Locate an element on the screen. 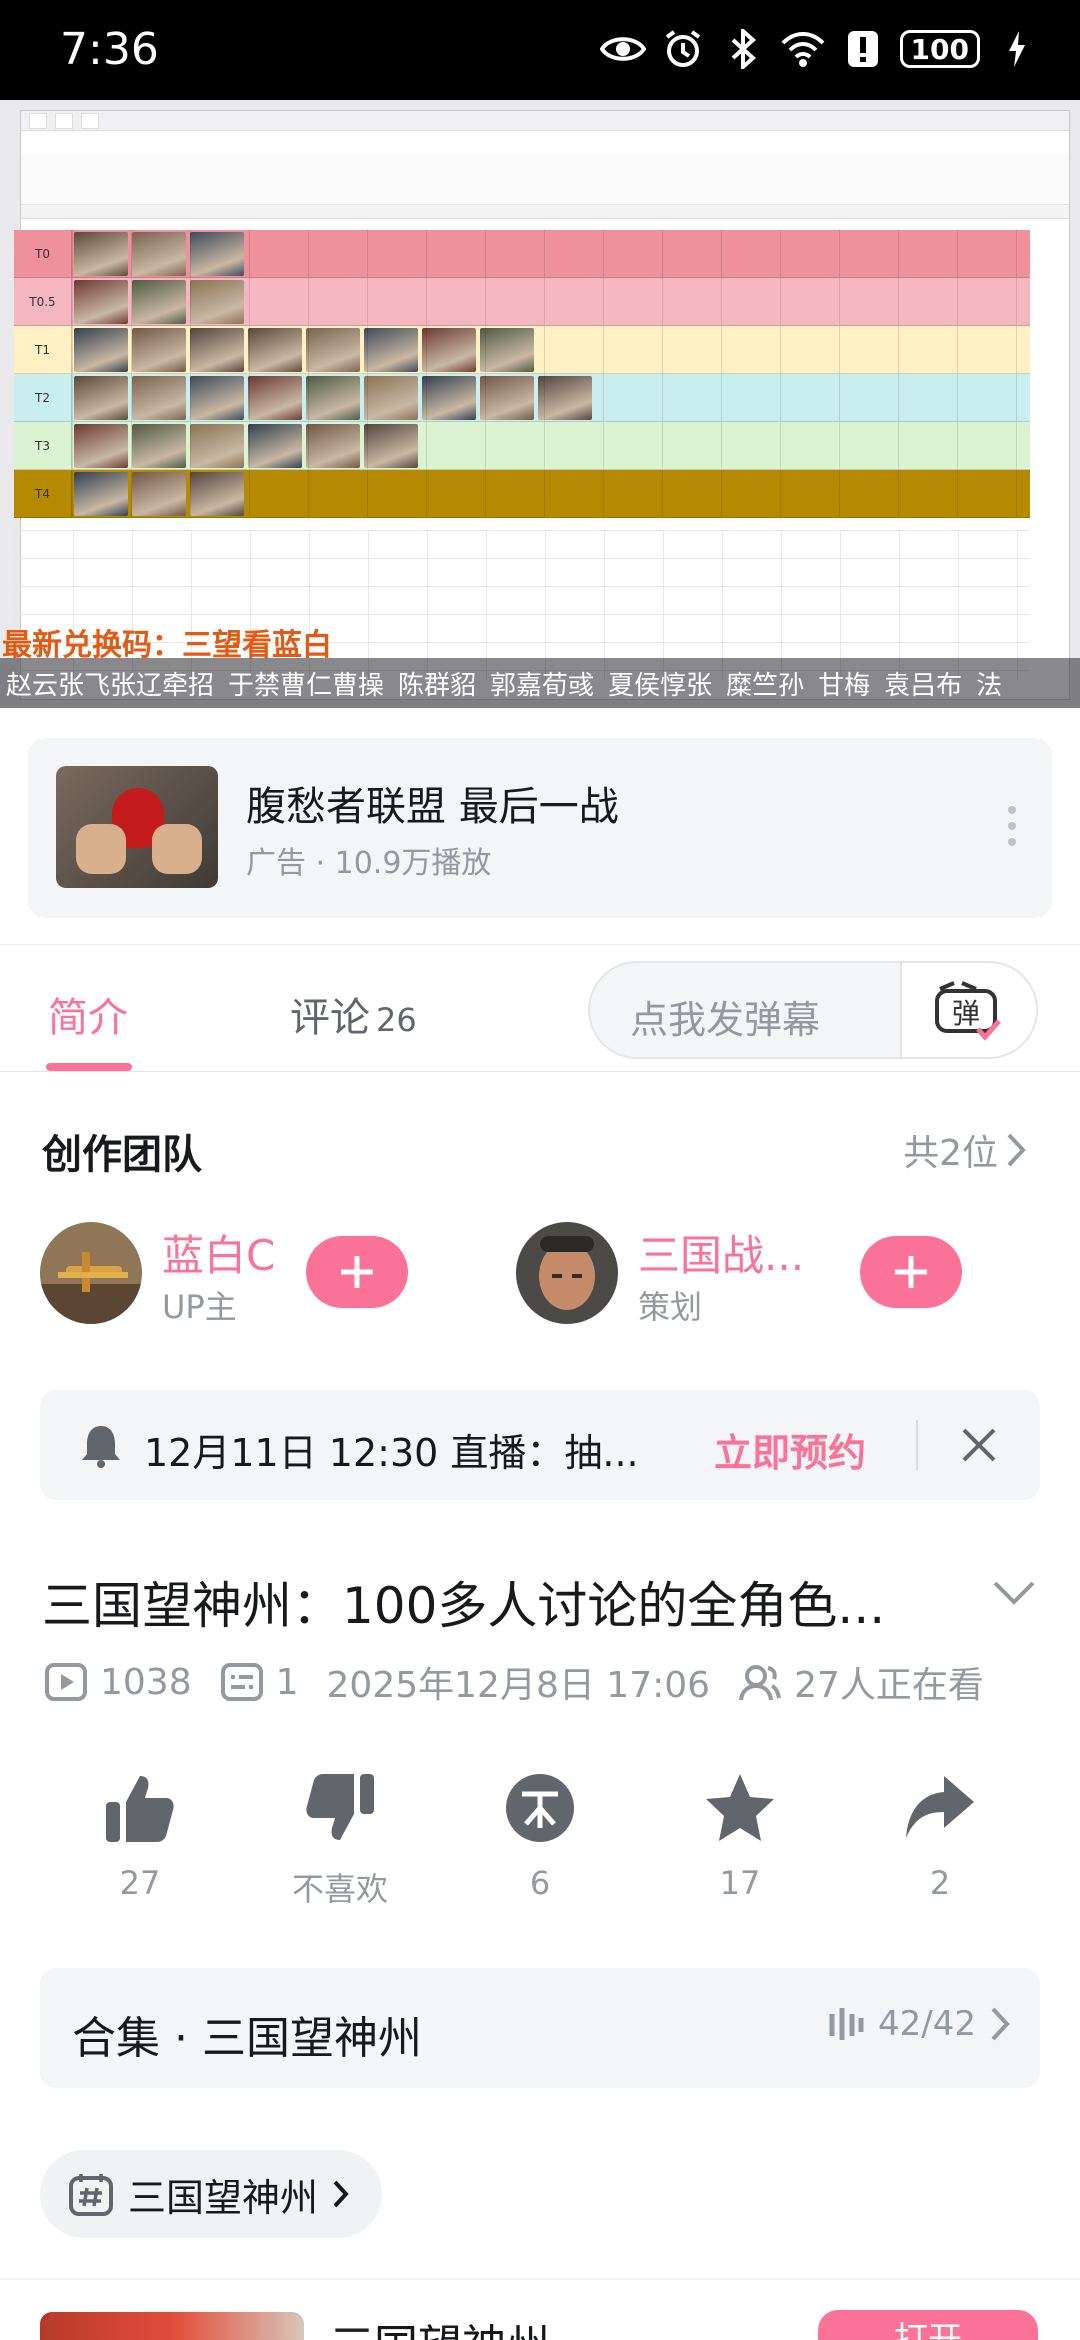 The width and height of the screenshot is (1080, 2340). clock: 7:36 is located at coordinates (109, 49).